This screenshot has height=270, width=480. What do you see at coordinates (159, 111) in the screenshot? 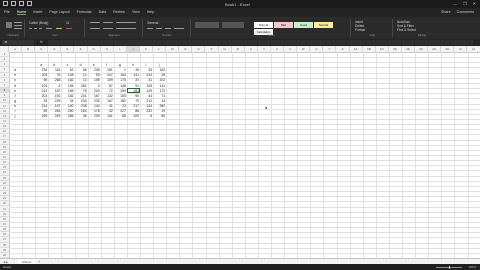
I see `cell: 19` at bounding box center [159, 111].